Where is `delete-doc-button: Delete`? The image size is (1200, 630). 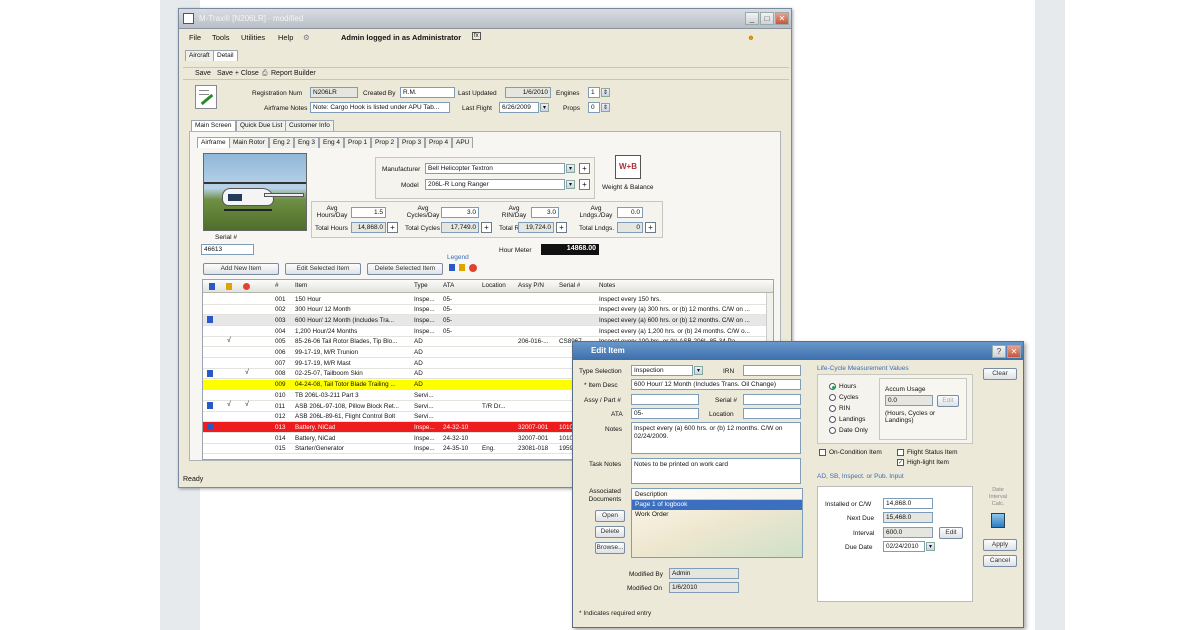
delete-doc-button: Delete is located at coordinates (610, 532).